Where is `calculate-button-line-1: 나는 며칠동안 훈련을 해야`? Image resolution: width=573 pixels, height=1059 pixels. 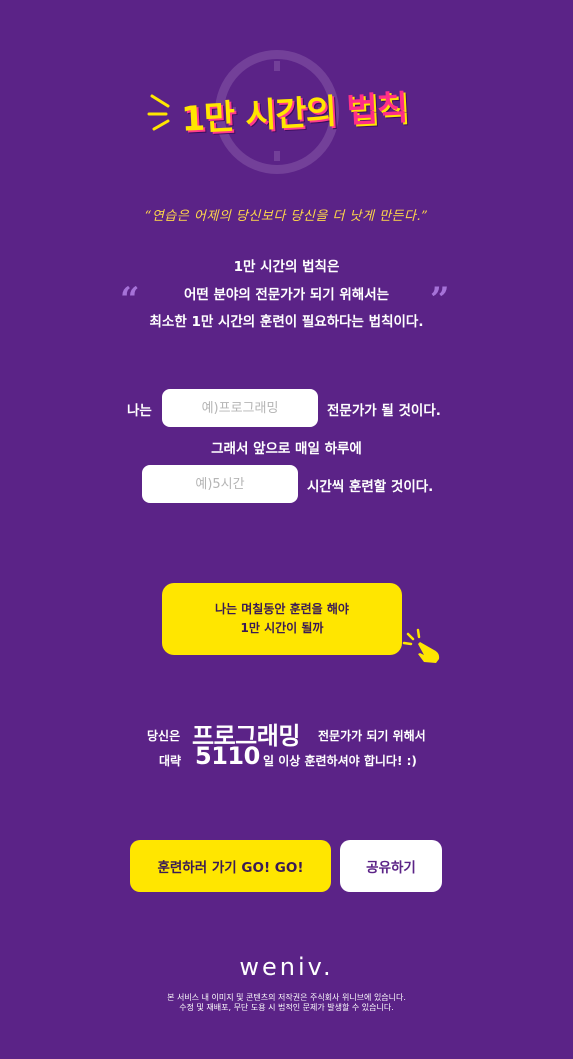 calculate-button-line-1: 나는 며칠동안 훈련을 해야 is located at coordinates (282, 609).